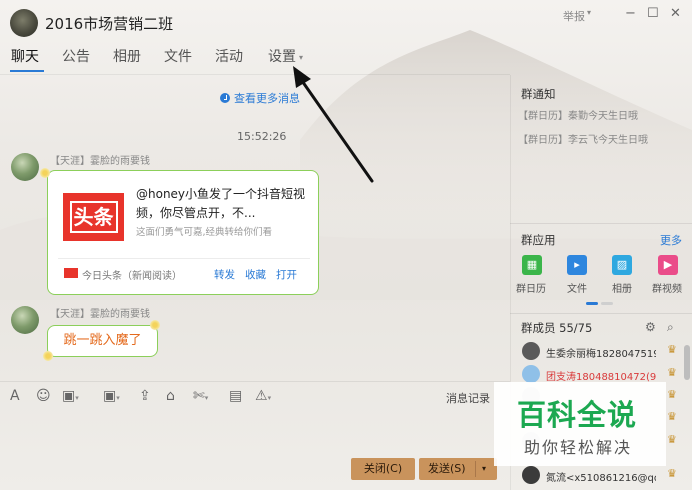  I want to click on group-title: 2016市场营销二班, so click(109, 24).